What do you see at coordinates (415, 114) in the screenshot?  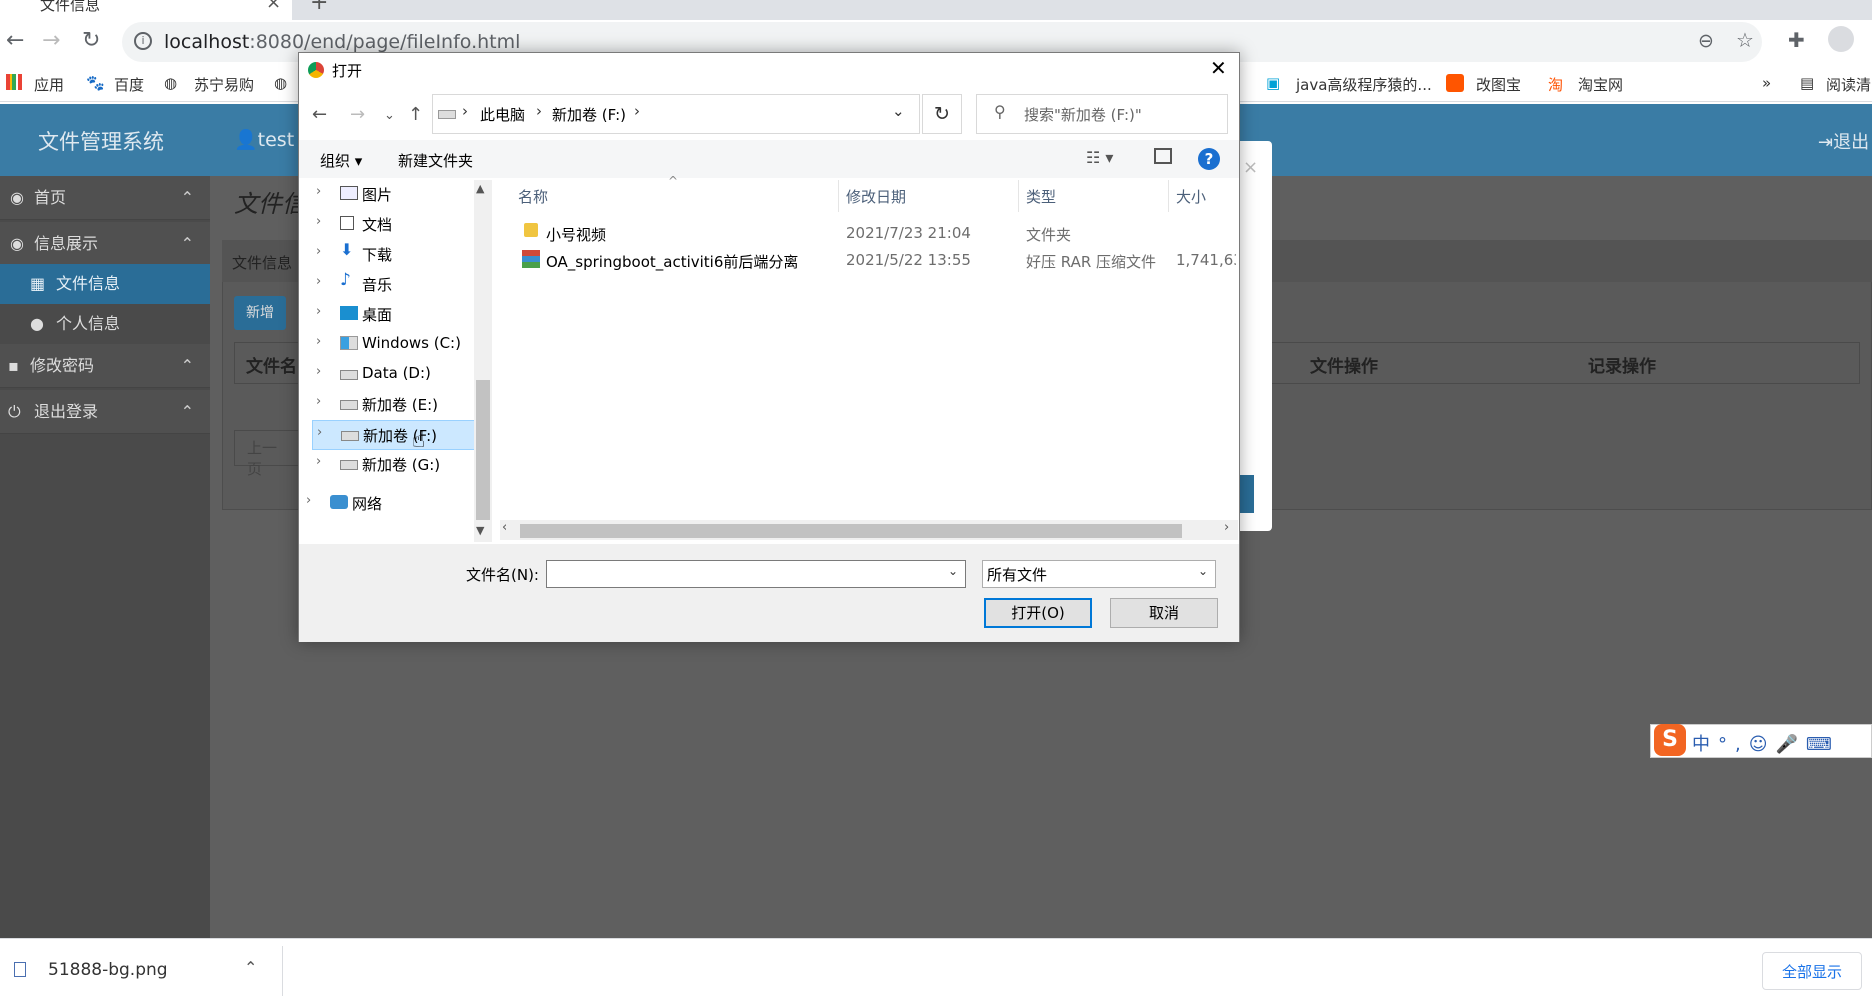 I see `up-arrow-icon: ↑` at bounding box center [415, 114].